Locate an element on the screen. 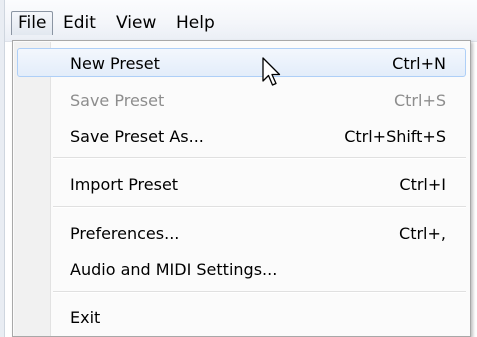  menu-edit: Edit is located at coordinates (79, 23).